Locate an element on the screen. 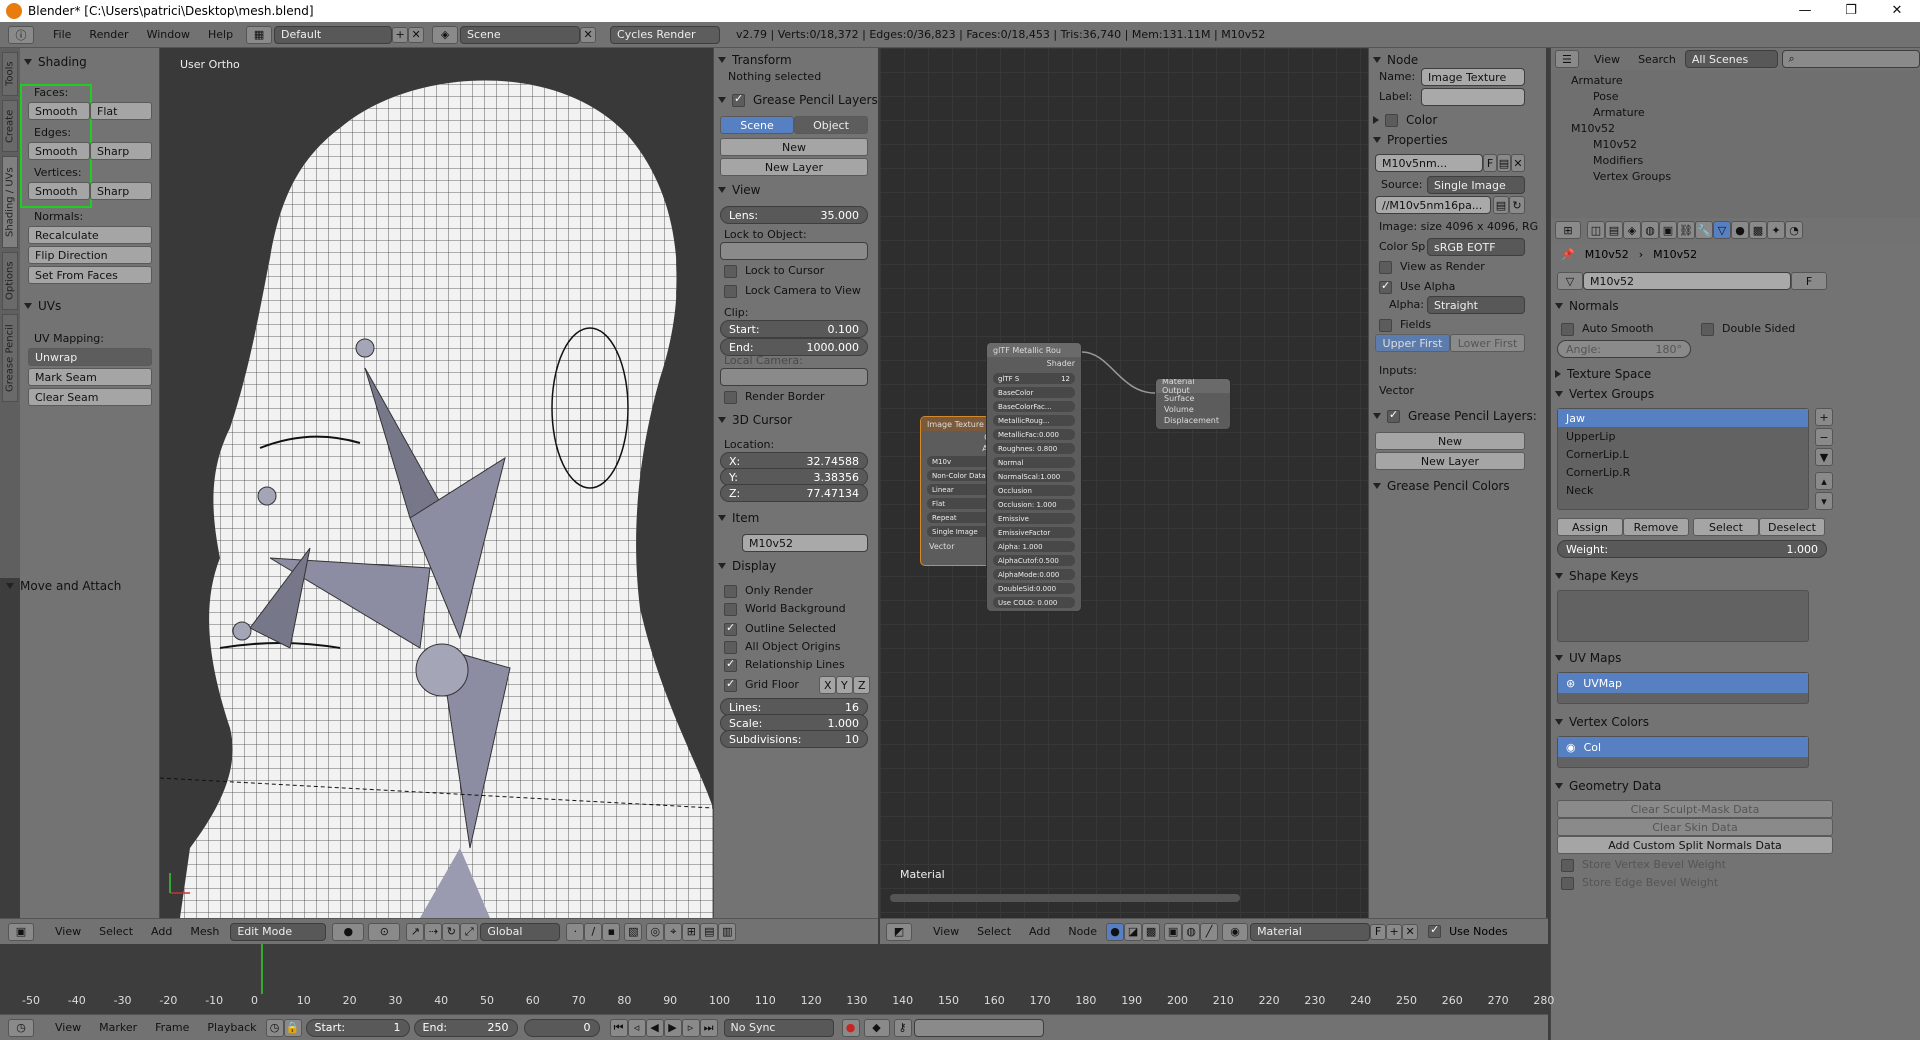 The height and width of the screenshot is (1040, 1920). vertex-groups-header: Vertex Groups is located at coordinates (1602, 394).